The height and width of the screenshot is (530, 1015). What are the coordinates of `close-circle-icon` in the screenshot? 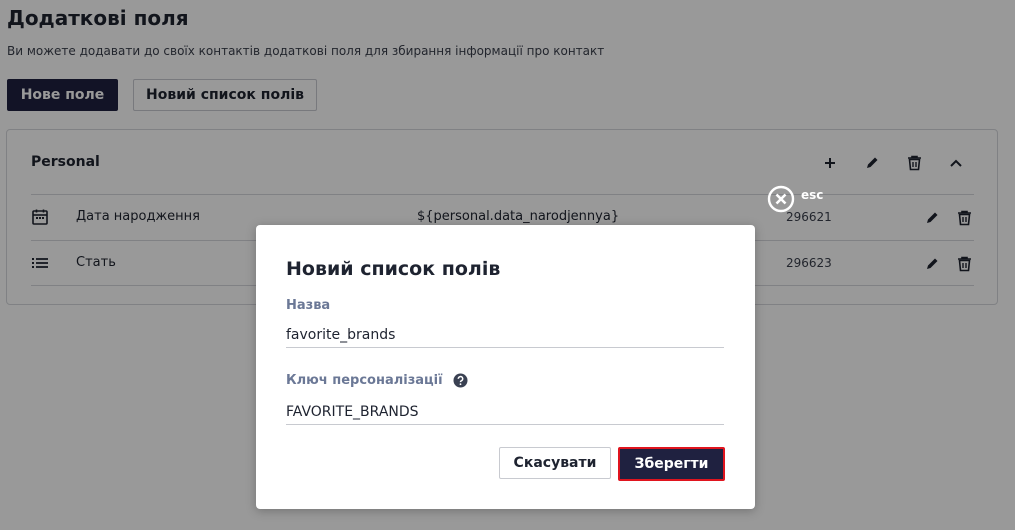 It's located at (781, 199).